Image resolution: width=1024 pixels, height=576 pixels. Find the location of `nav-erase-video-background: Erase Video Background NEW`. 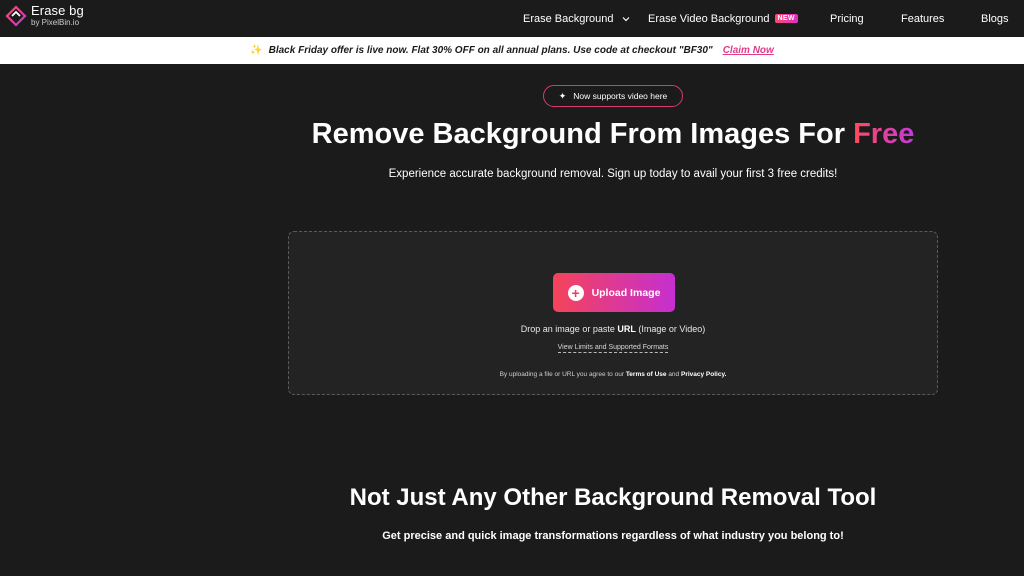

nav-erase-video-background: Erase Video Background NEW is located at coordinates (723, 18).